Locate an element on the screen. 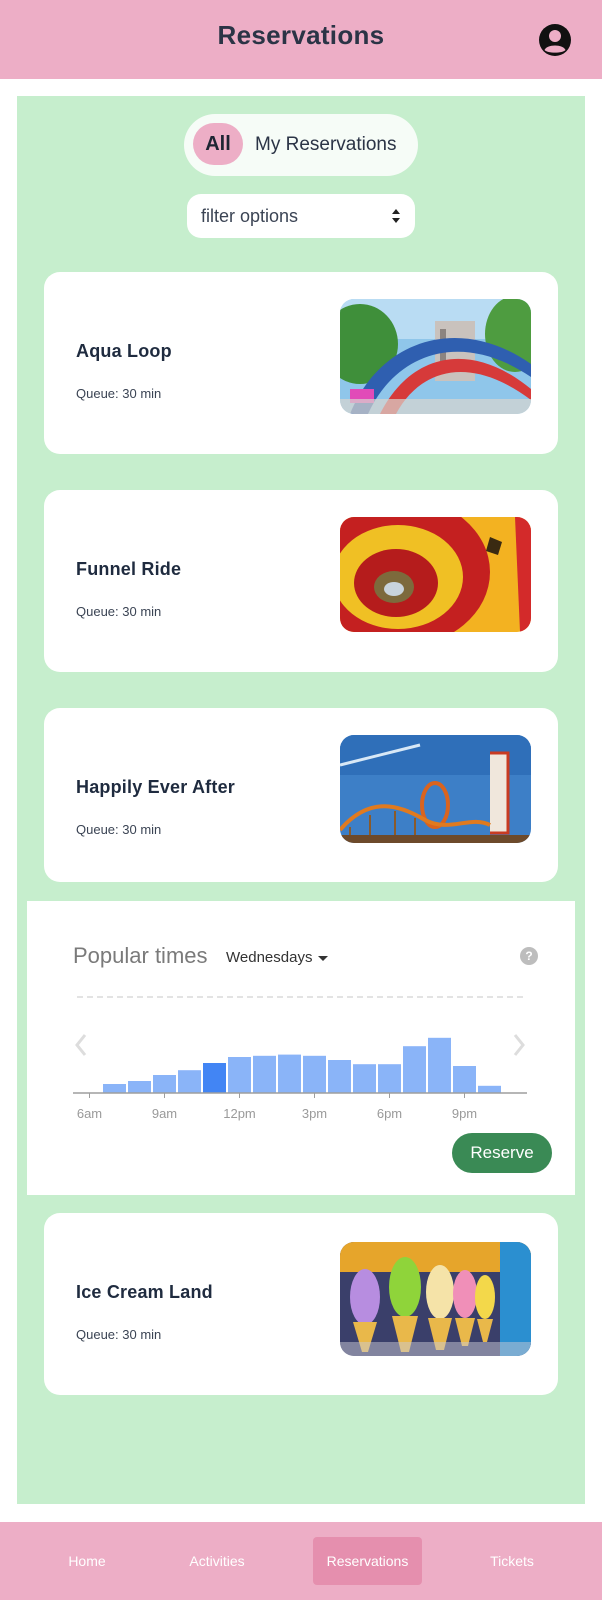 The image size is (602, 1600). popular-times-chart: 6am 9am 12pm 3pm 6pm 9pm is located at coordinates (300, 1058).